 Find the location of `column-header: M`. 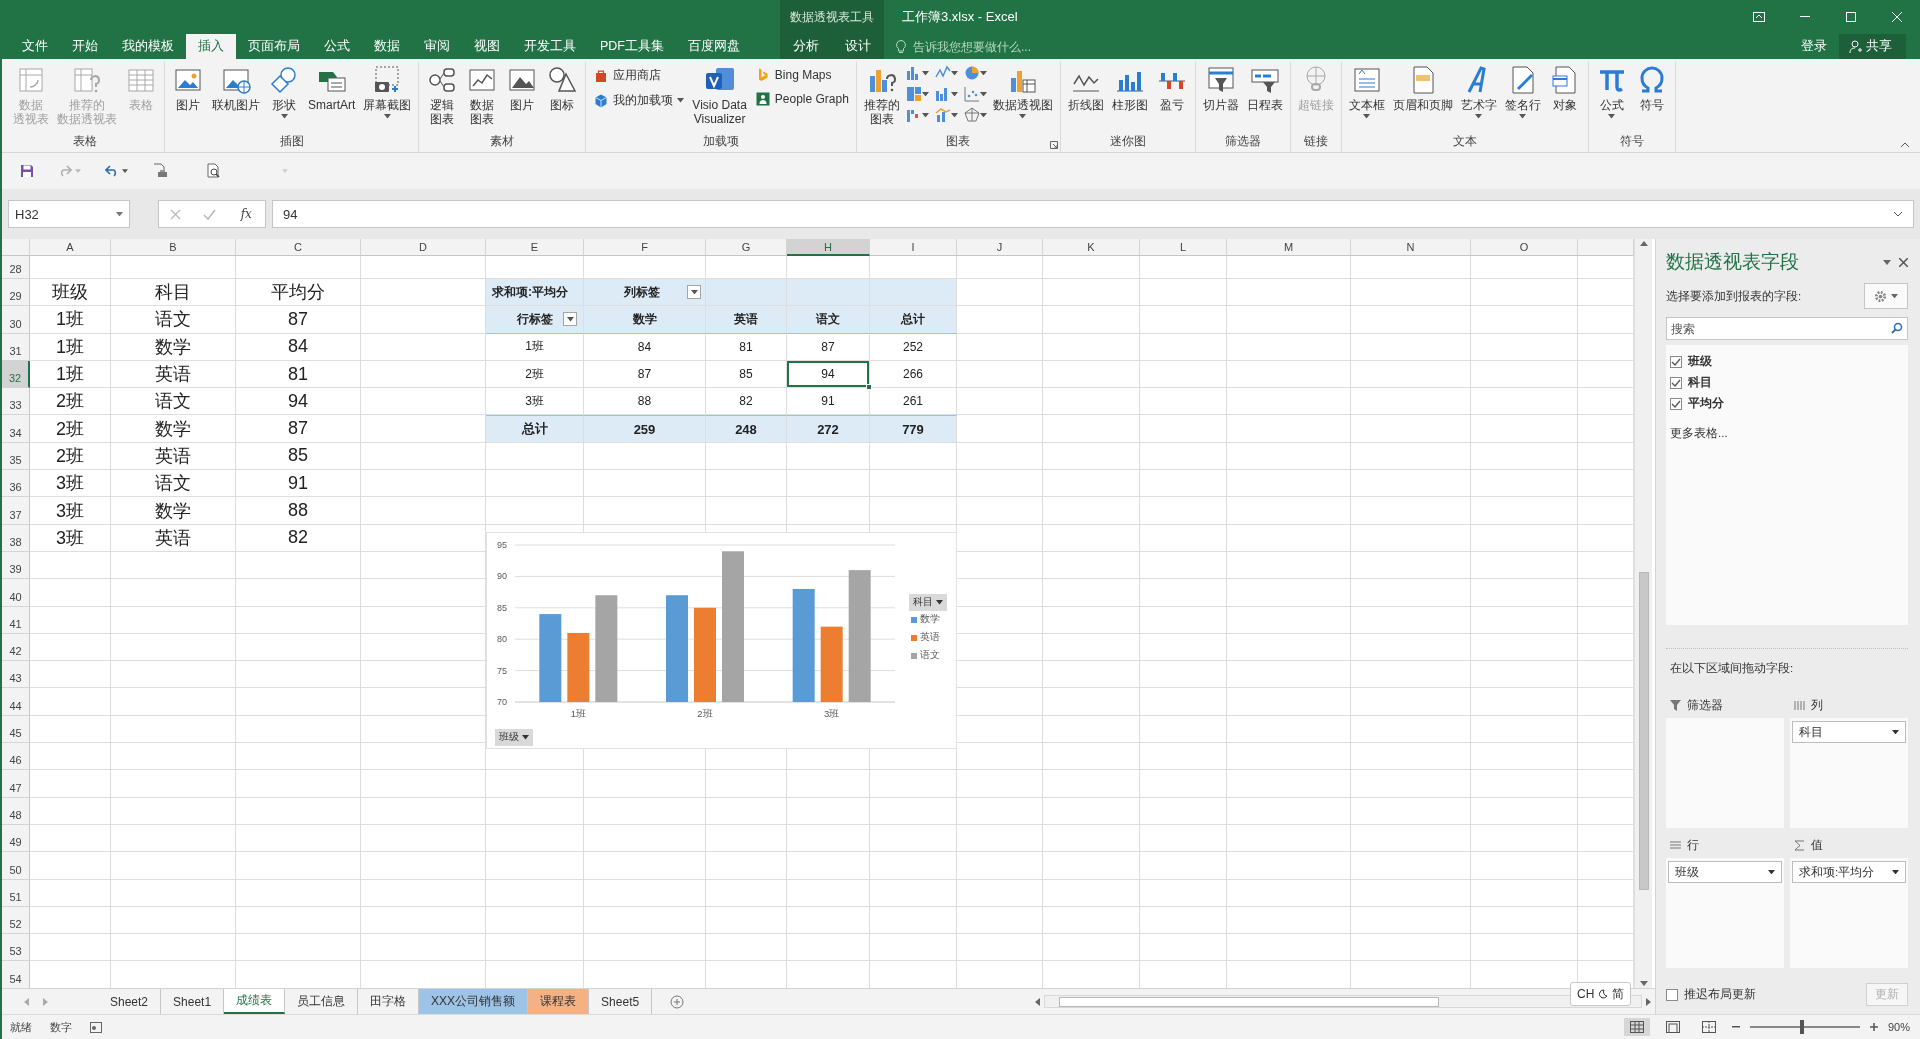

column-header: M is located at coordinates (1289, 247).